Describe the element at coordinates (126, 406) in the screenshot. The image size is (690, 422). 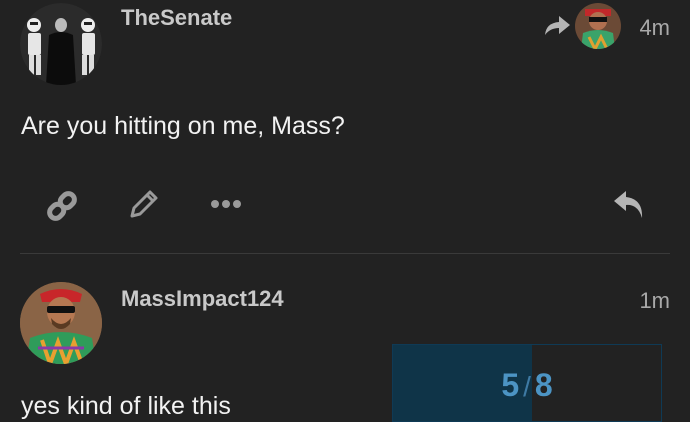
I see `post-body: yes kind of like this` at that location.